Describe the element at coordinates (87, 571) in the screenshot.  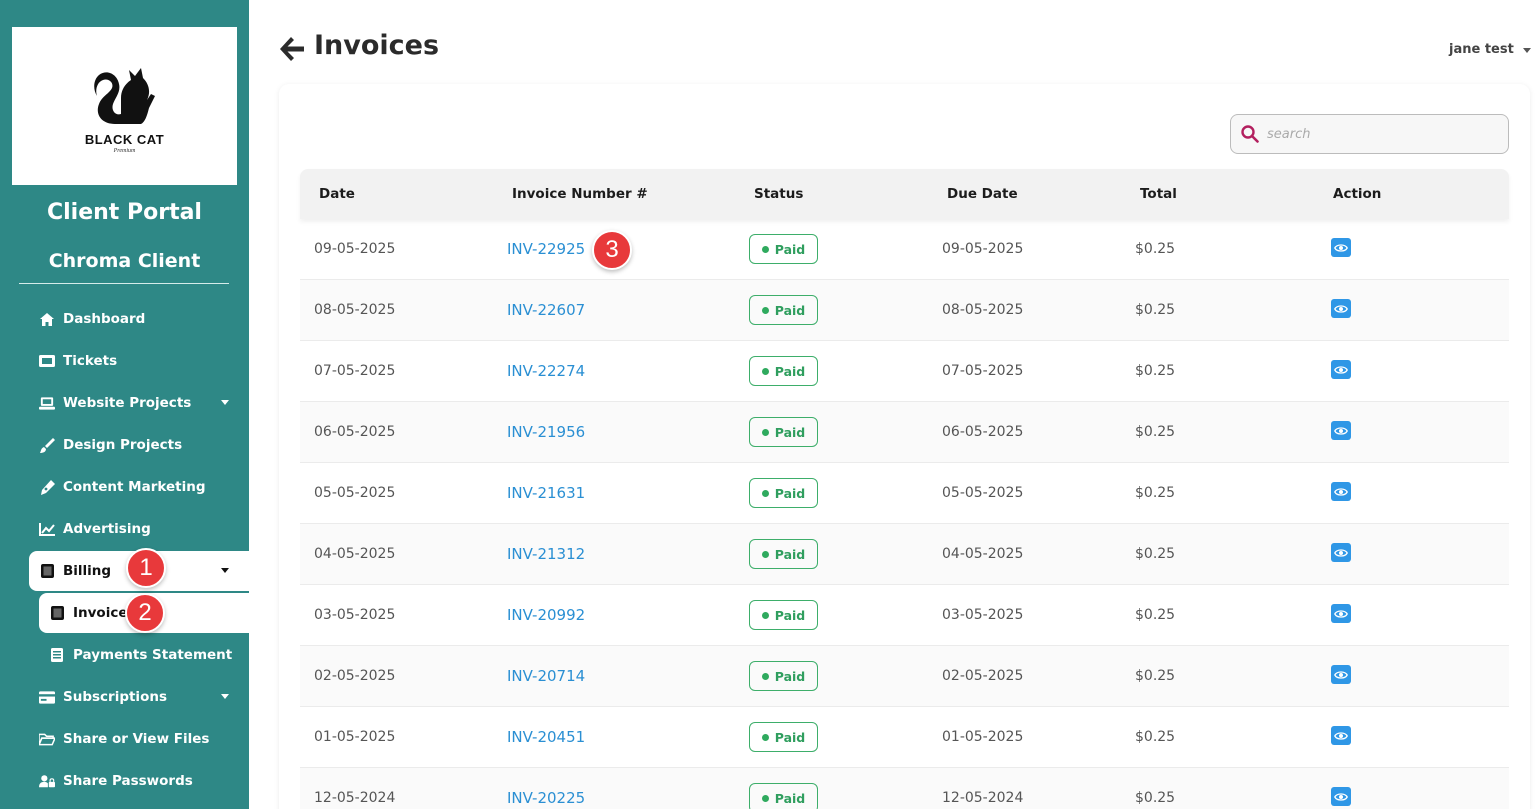
I see `sidebar-item-label: Billing` at that location.